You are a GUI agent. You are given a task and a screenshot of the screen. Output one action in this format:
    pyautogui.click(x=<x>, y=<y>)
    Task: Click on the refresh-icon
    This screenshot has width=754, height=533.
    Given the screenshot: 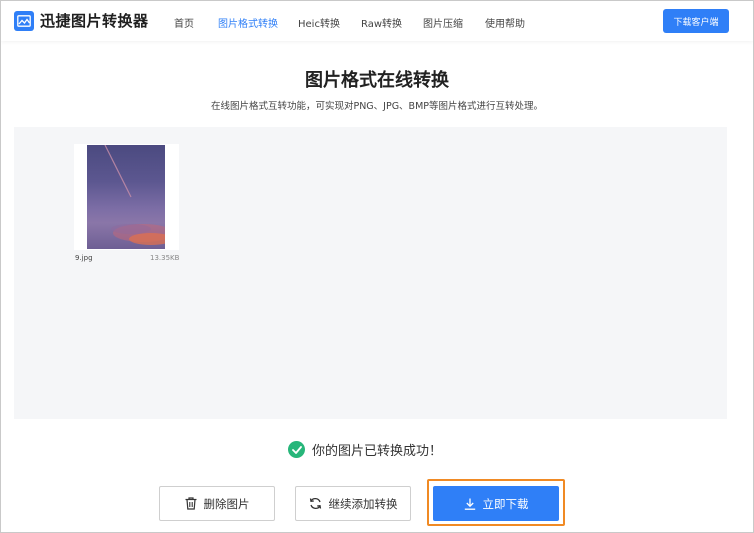 What is the action you would take?
    pyautogui.click(x=315, y=503)
    